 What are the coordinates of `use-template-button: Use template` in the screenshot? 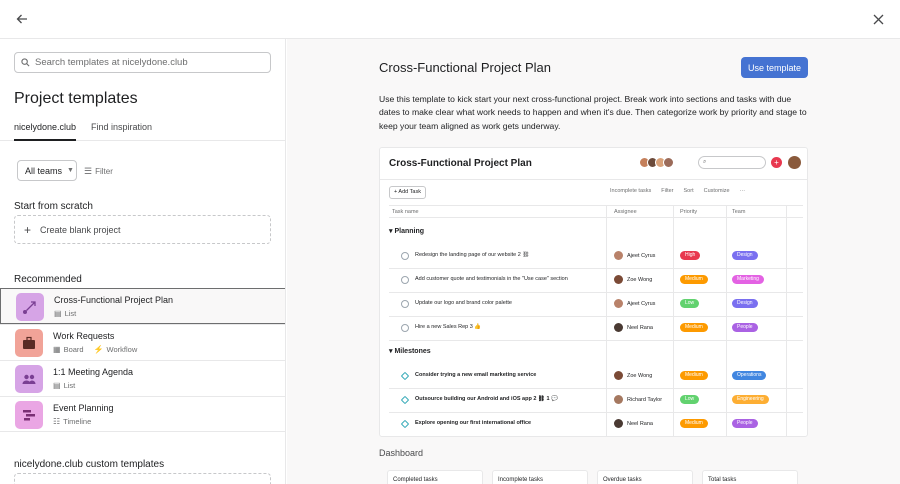 It's located at (774, 67).